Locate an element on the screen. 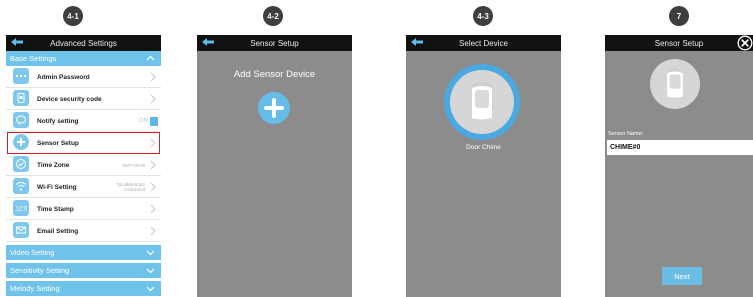 The width and height of the screenshot is (753, 297). page-title: Advanced Settings is located at coordinates (83, 43).